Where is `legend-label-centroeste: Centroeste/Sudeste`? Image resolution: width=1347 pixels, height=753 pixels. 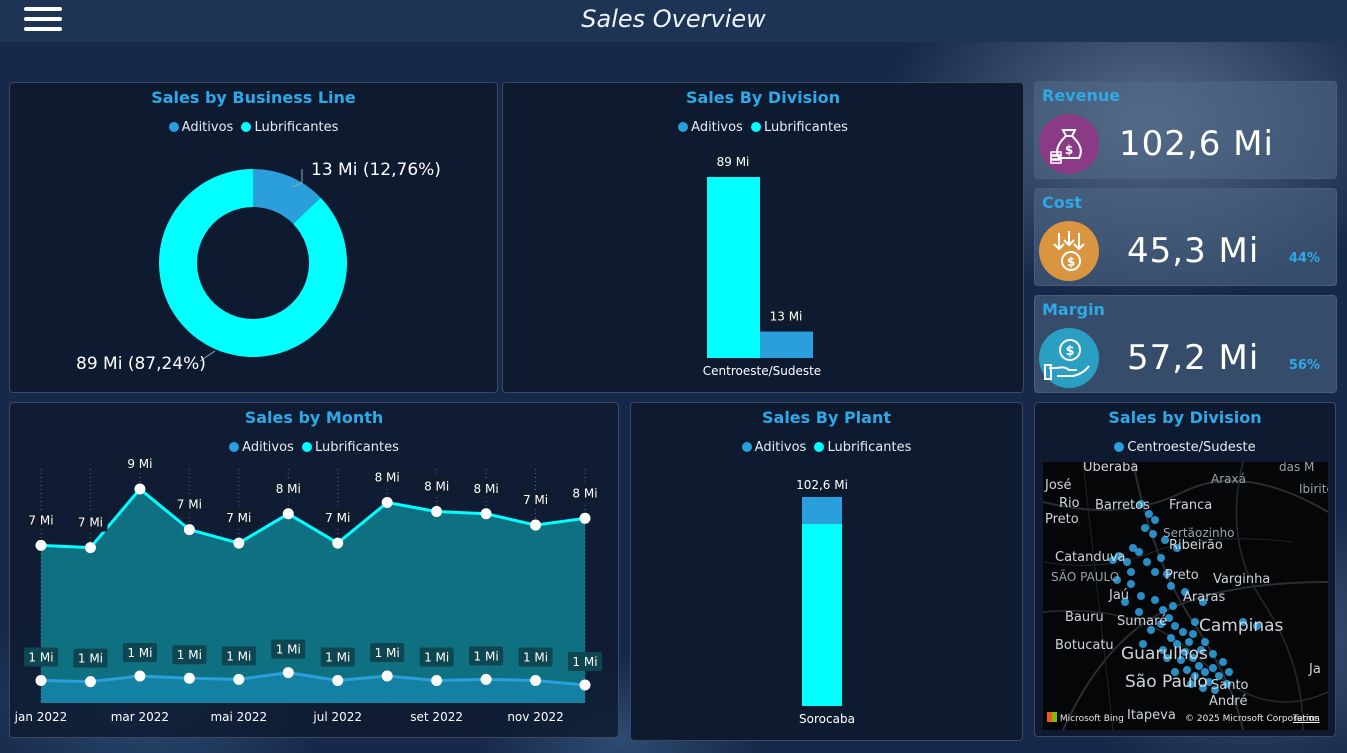 legend-label-centroeste: Centroeste/Sudeste is located at coordinates (1191, 447).